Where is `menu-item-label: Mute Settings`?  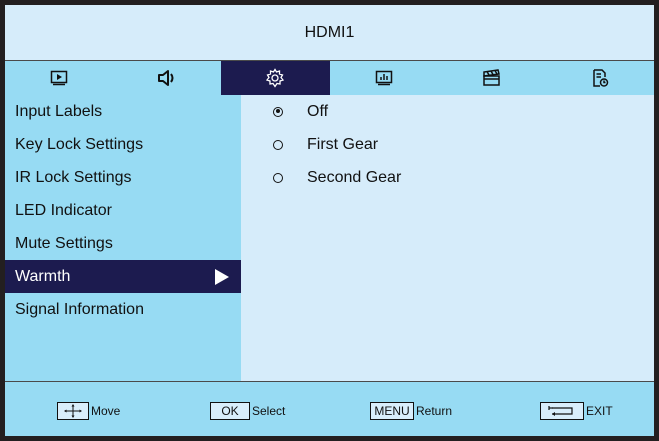
menu-item-label: Mute Settings is located at coordinates (64, 243).